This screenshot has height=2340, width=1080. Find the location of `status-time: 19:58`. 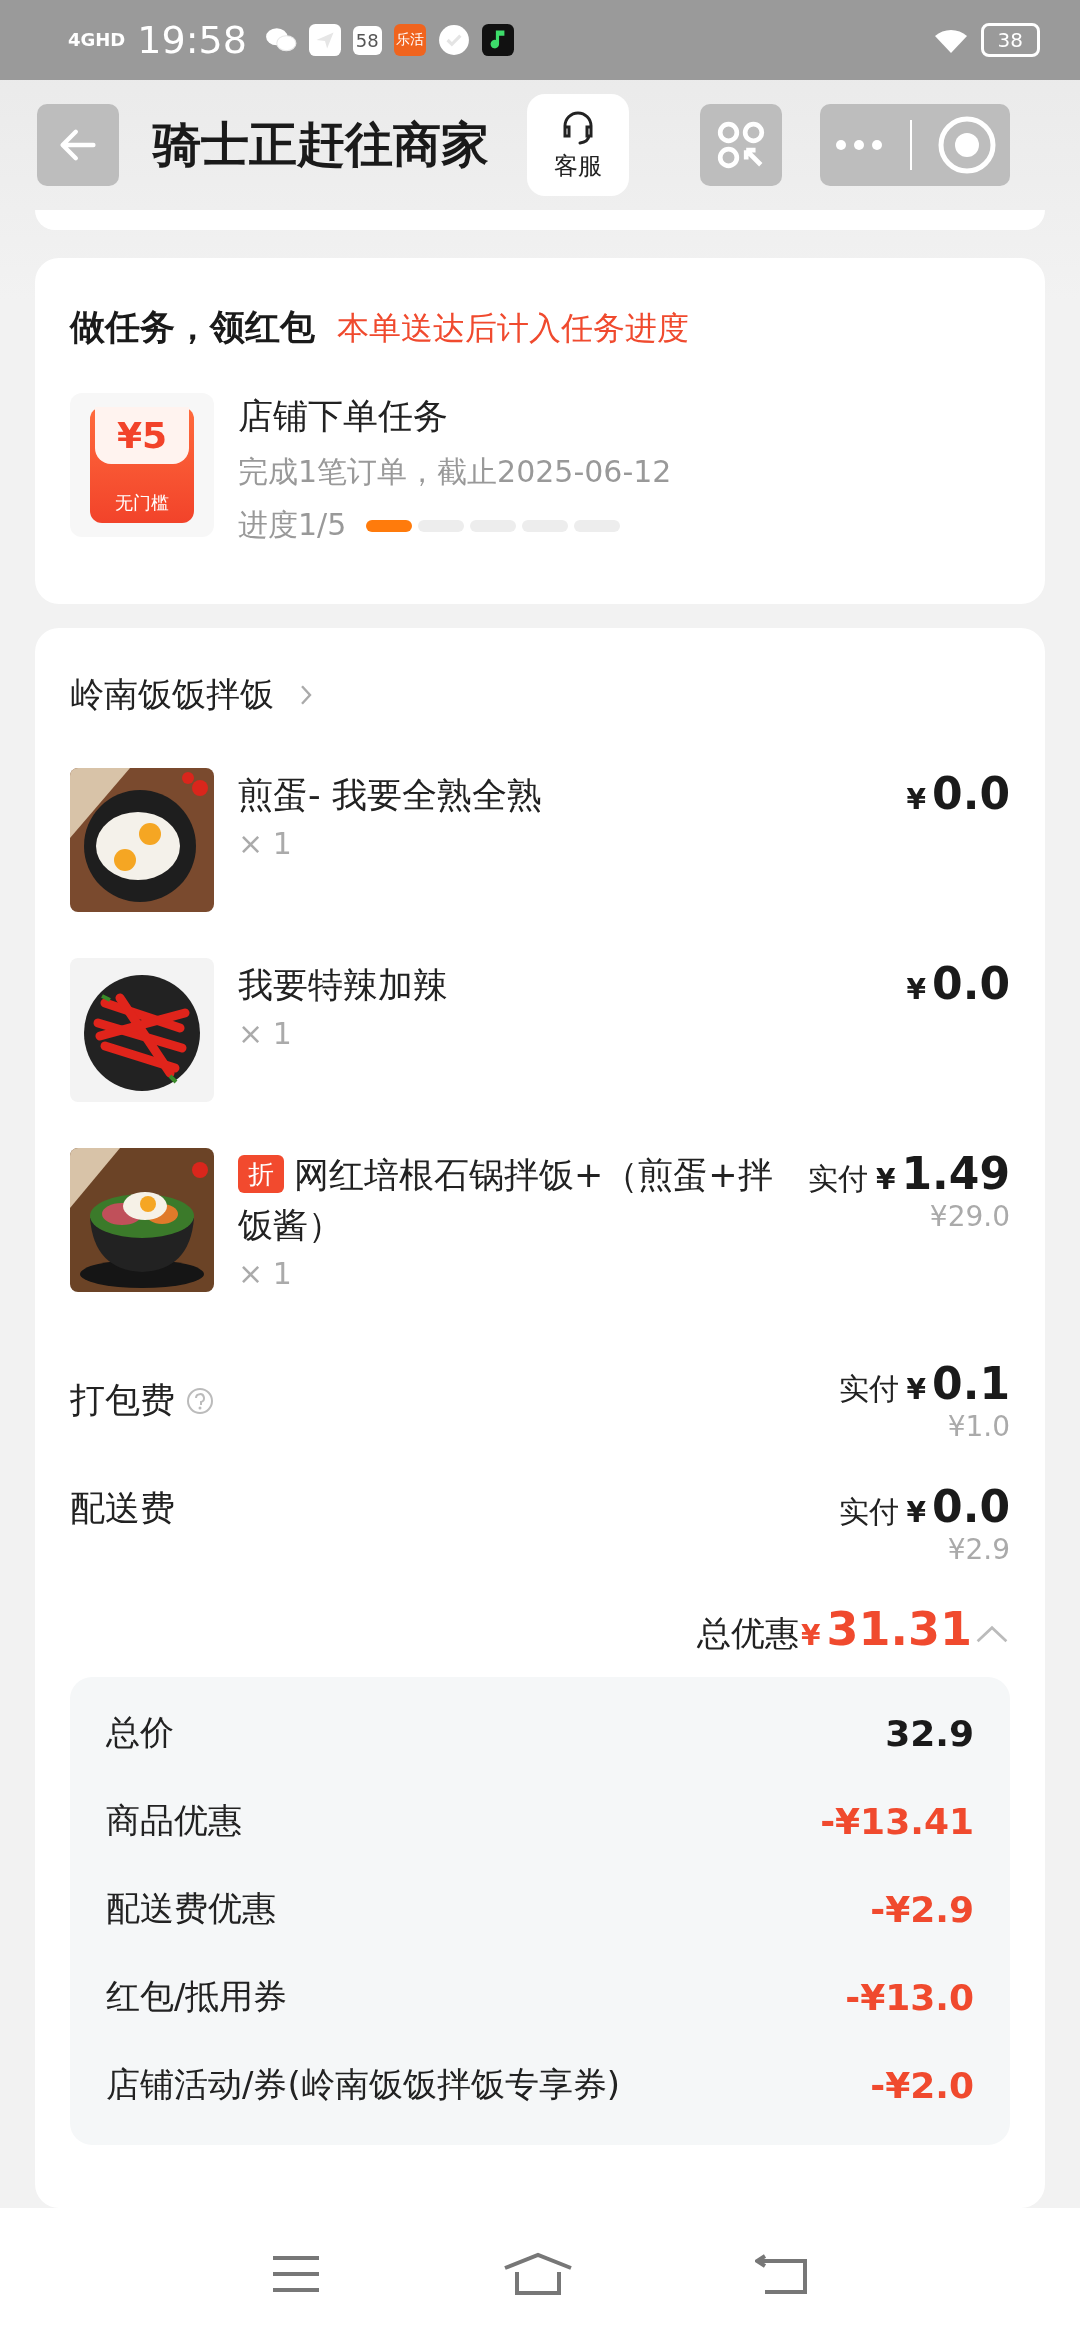

status-time: 19:58 is located at coordinates (192, 40).